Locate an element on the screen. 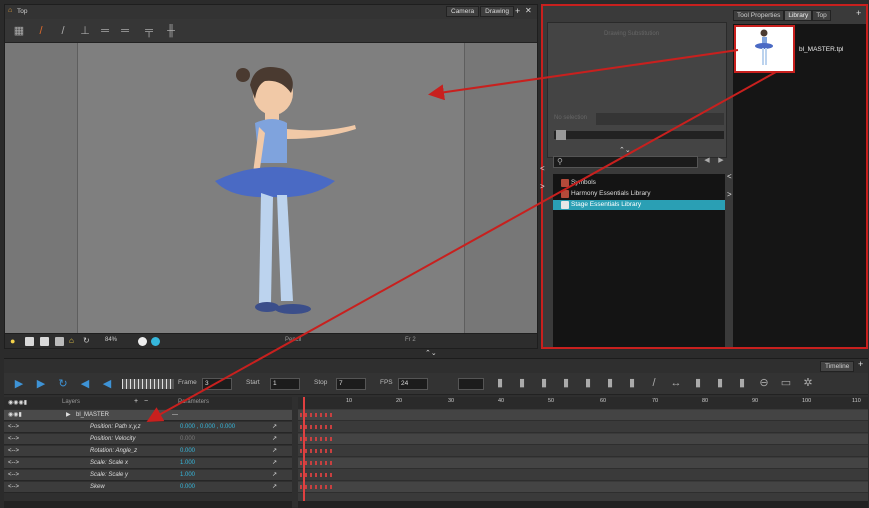  parameter-row: <--> Skew 0.000 ↗ is located at coordinates (148, 487).